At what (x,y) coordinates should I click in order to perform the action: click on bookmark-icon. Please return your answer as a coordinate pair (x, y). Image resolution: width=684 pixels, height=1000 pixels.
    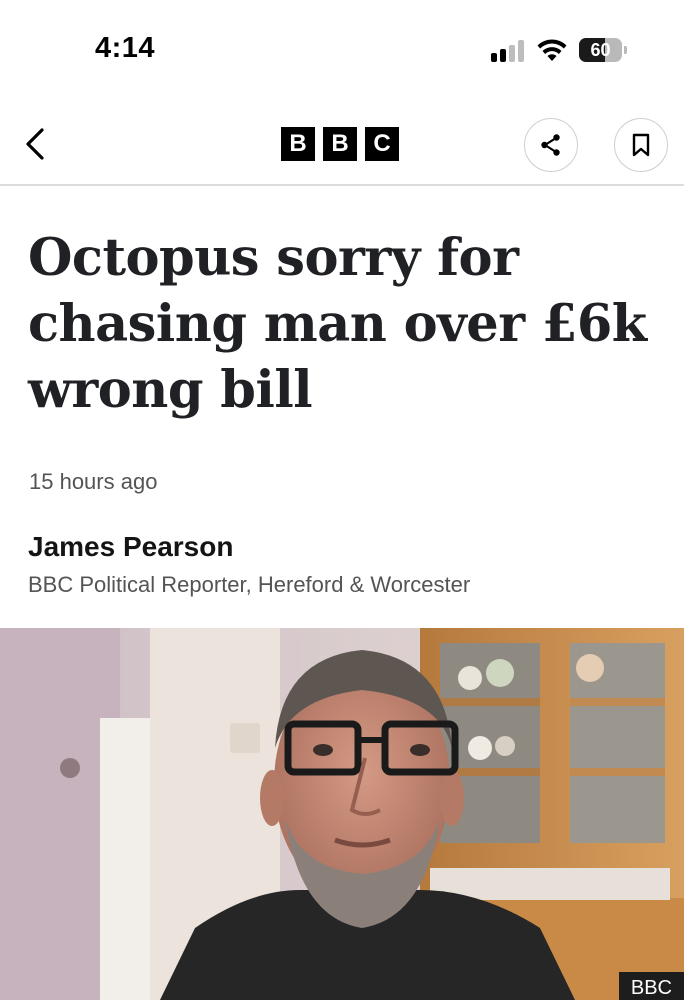
    Looking at the image, I should click on (641, 145).